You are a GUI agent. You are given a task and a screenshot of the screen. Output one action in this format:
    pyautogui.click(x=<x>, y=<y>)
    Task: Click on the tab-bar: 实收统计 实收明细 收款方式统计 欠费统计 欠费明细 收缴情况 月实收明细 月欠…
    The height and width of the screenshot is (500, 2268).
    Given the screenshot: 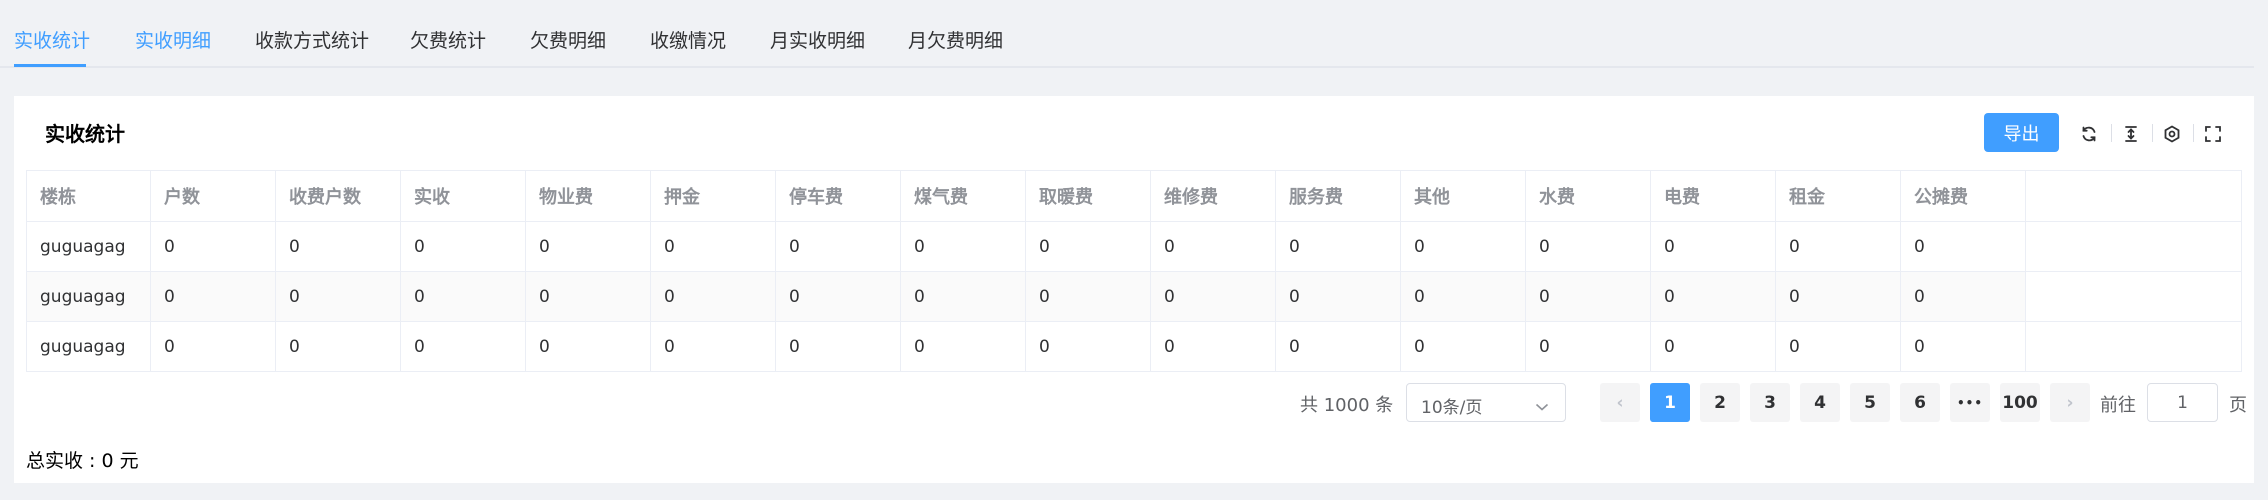 What is the action you would take?
    pyautogui.click(x=1127, y=34)
    